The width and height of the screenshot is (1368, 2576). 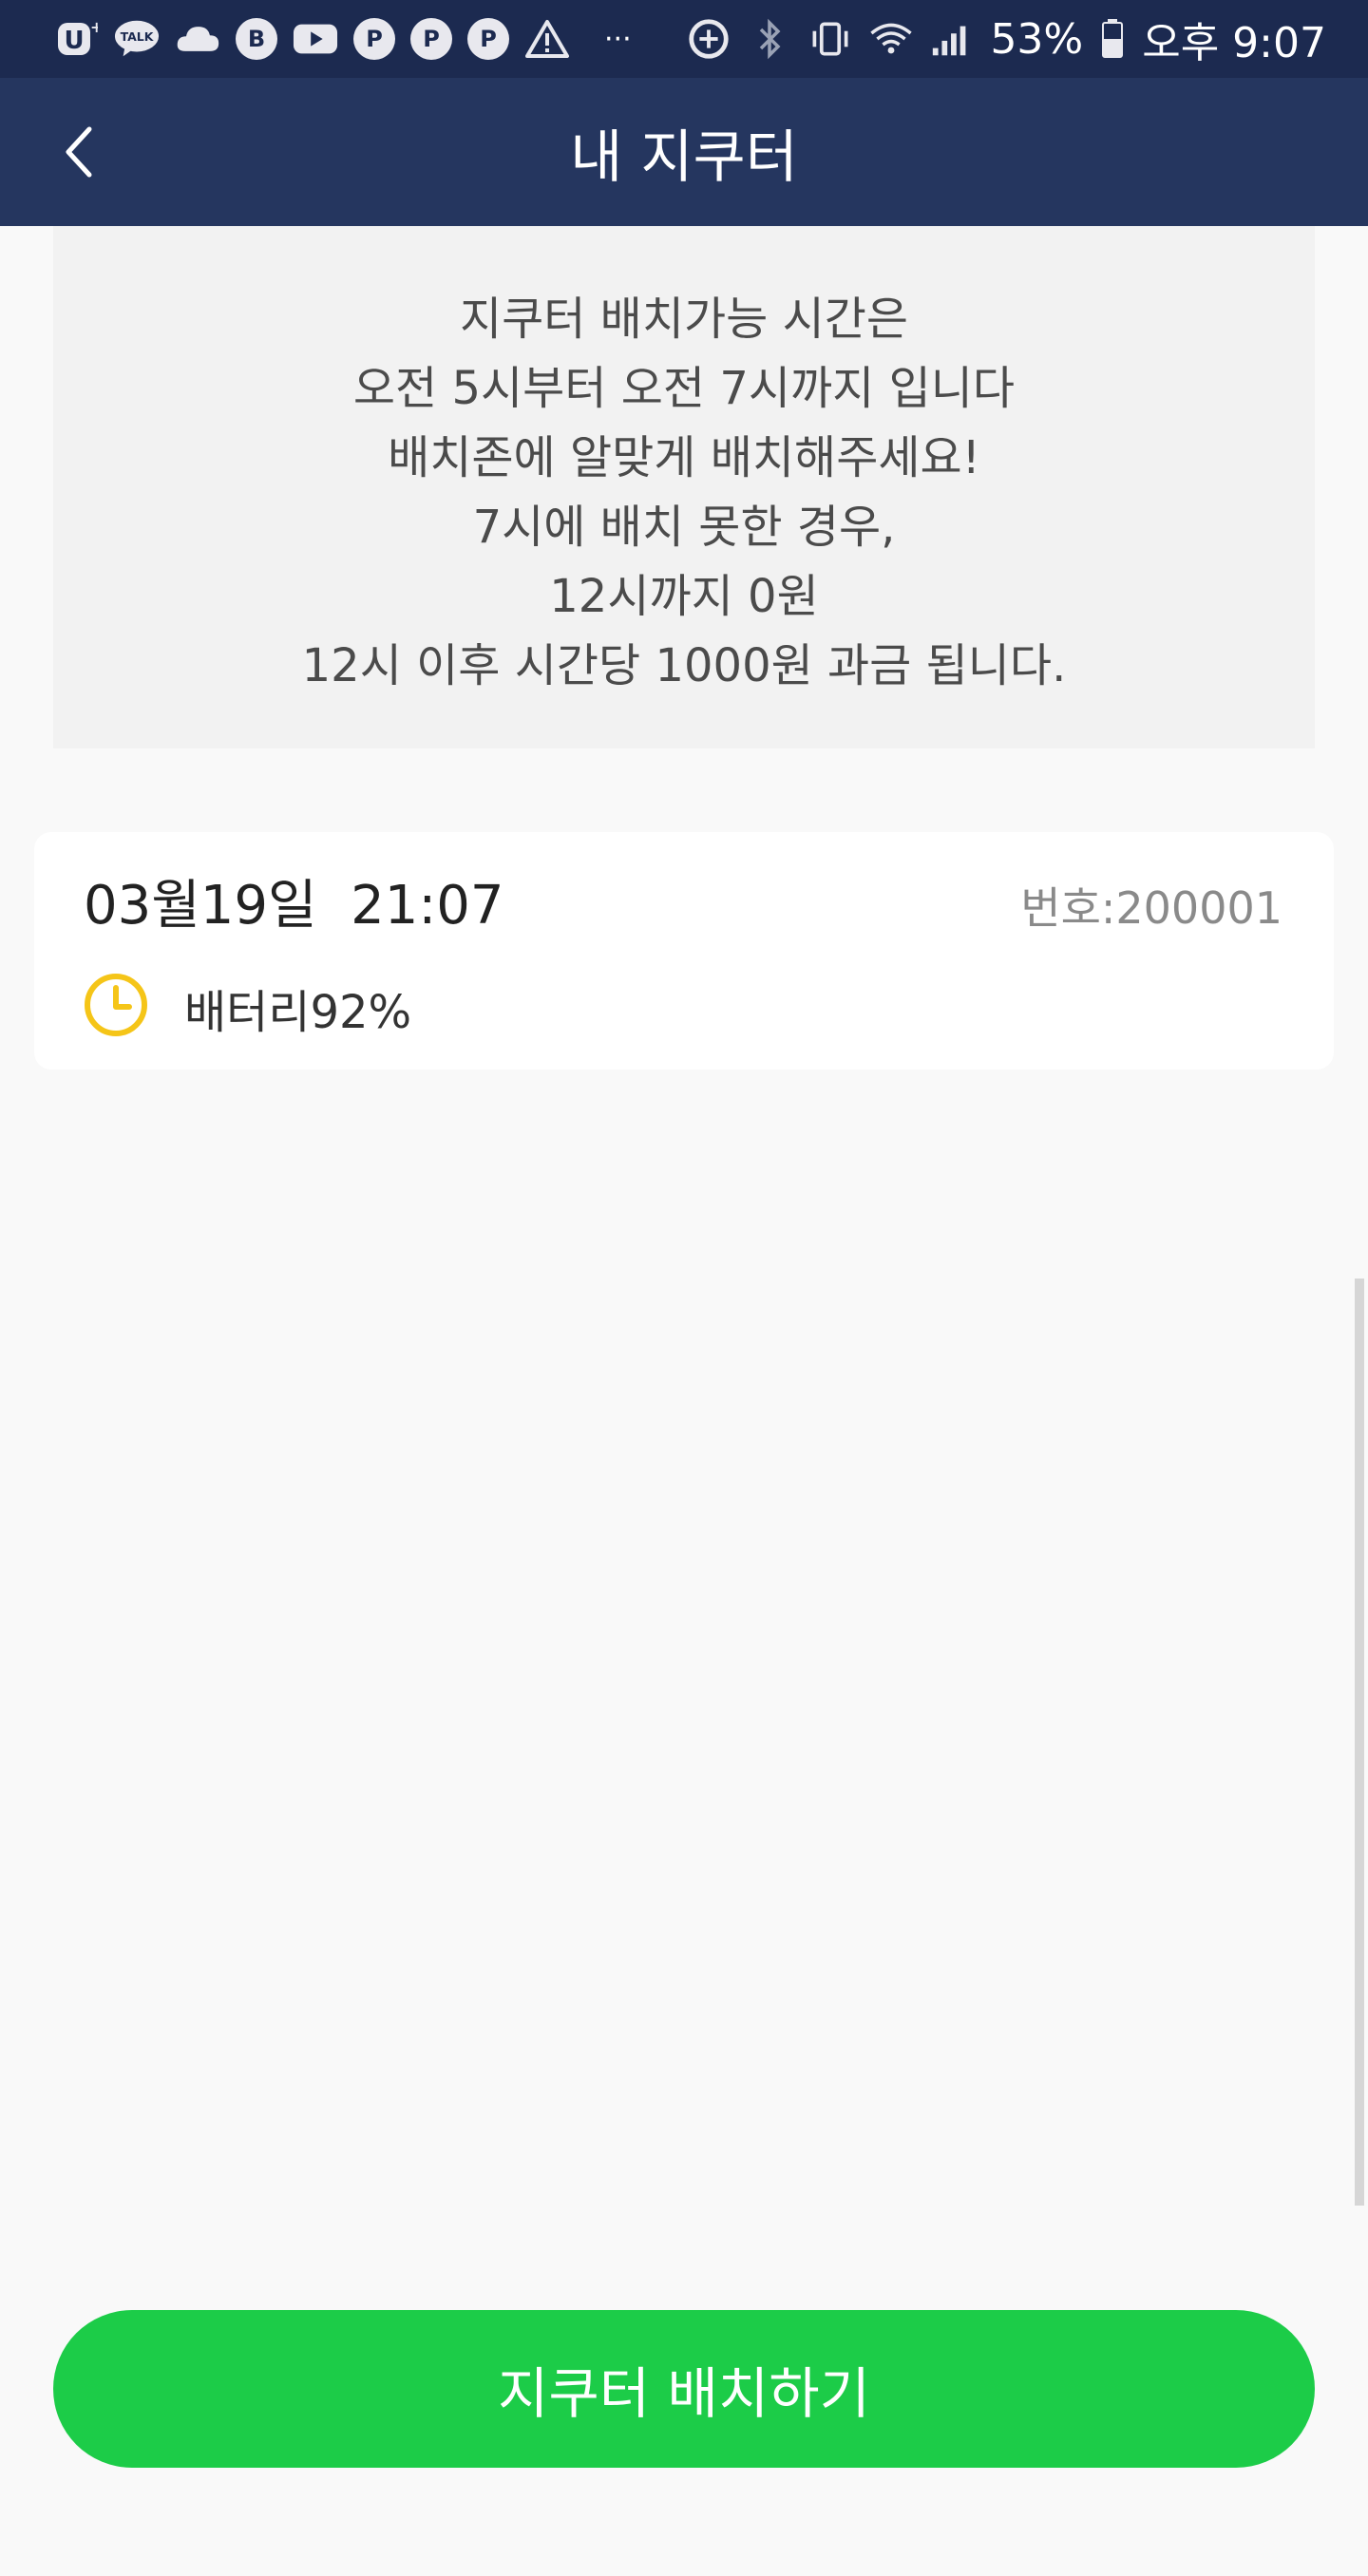 I want to click on signal-icon, so click(x=952, y=39).